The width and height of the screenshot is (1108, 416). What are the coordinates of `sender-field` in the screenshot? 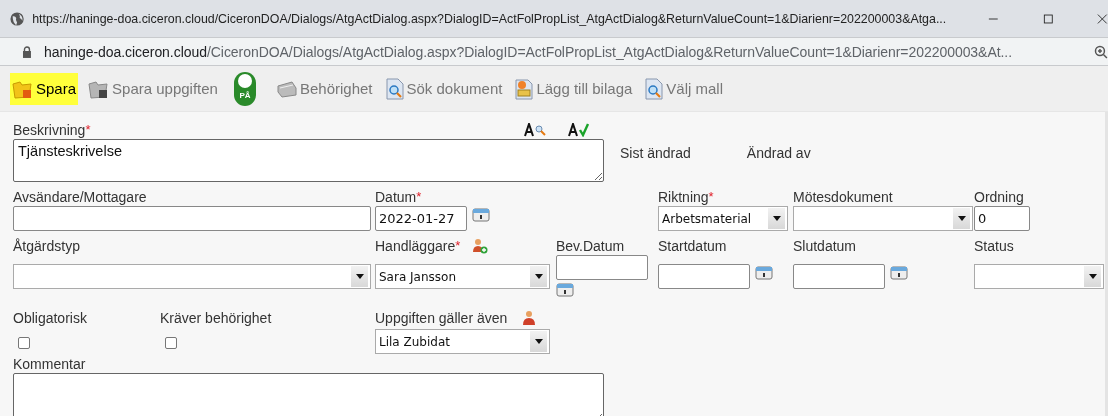 It's located at (192, 218).